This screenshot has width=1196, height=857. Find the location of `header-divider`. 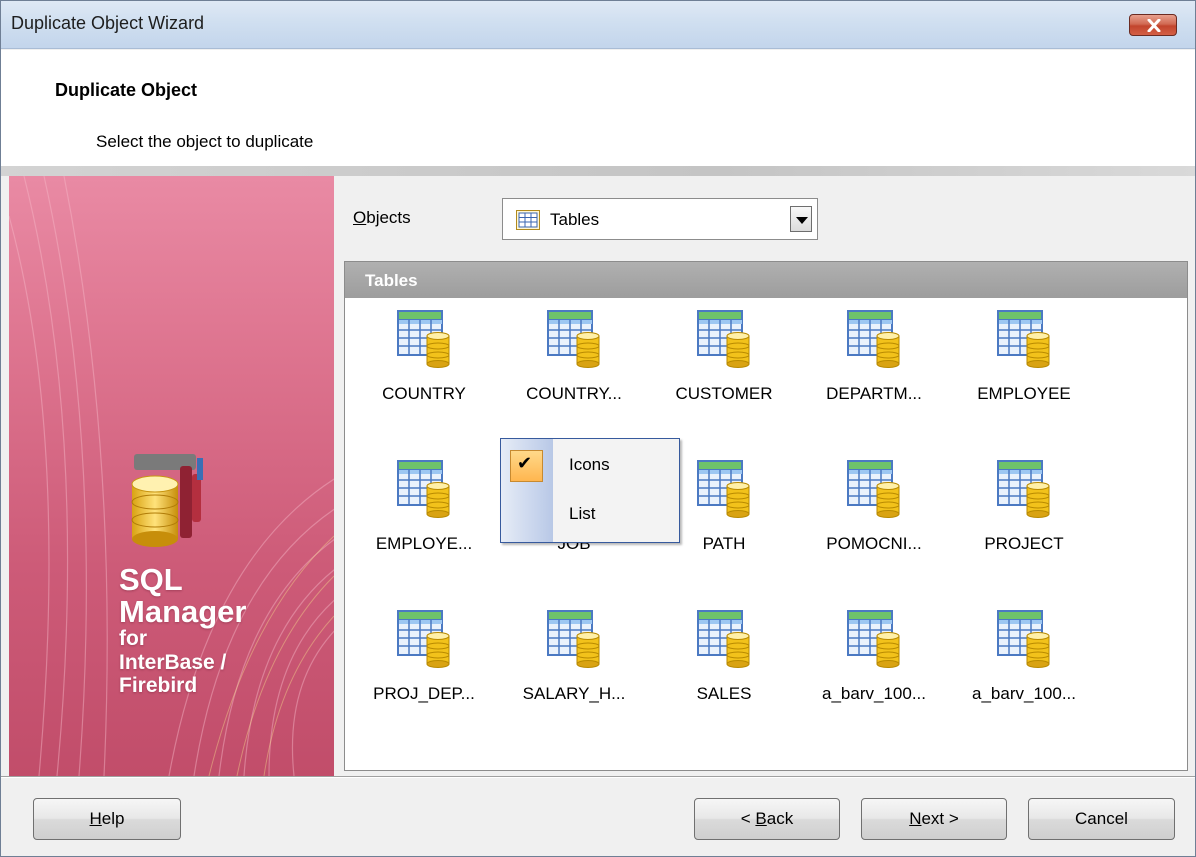

header-divider is located at coordinates (598, 171).